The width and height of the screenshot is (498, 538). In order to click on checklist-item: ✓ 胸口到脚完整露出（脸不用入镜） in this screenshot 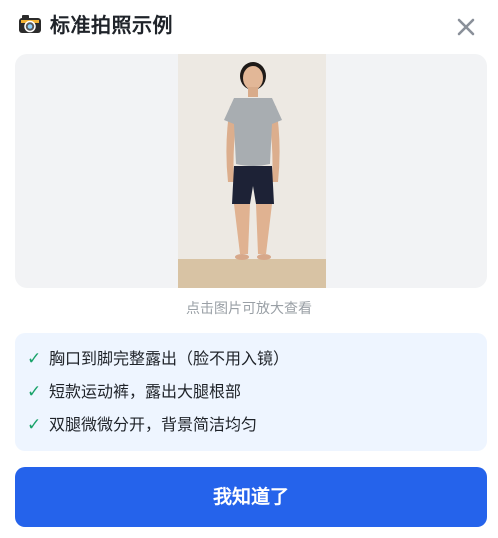, I will do `click(158, 359)`.